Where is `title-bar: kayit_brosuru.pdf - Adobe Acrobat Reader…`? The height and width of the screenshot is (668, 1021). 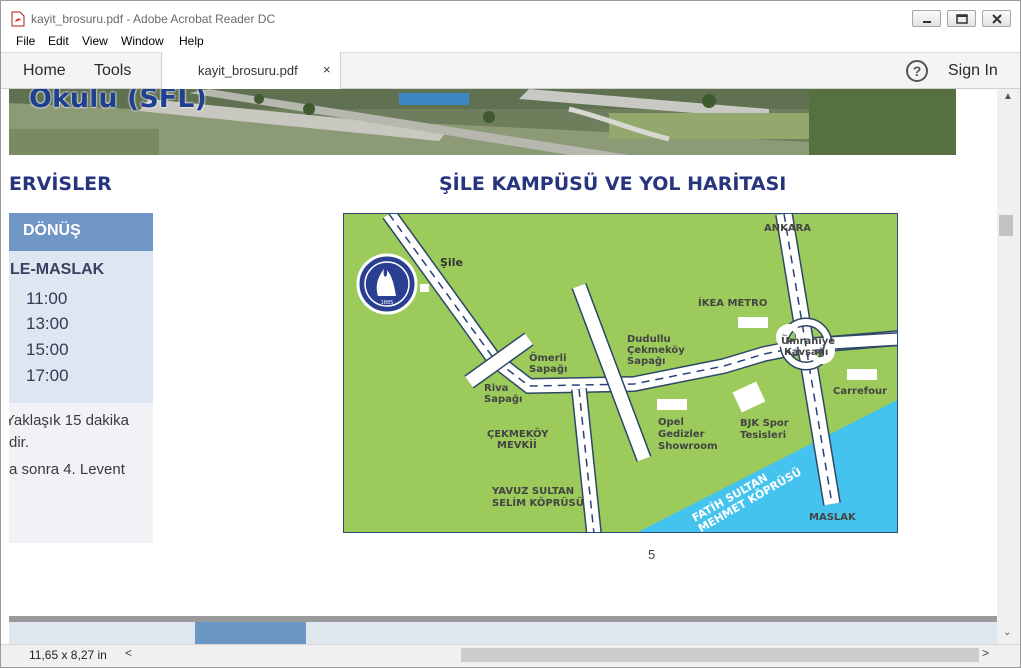 title-bar: kayit_brosuru.pdf - Adobe Acrobat Reader… is located at coordinates (510, 16).